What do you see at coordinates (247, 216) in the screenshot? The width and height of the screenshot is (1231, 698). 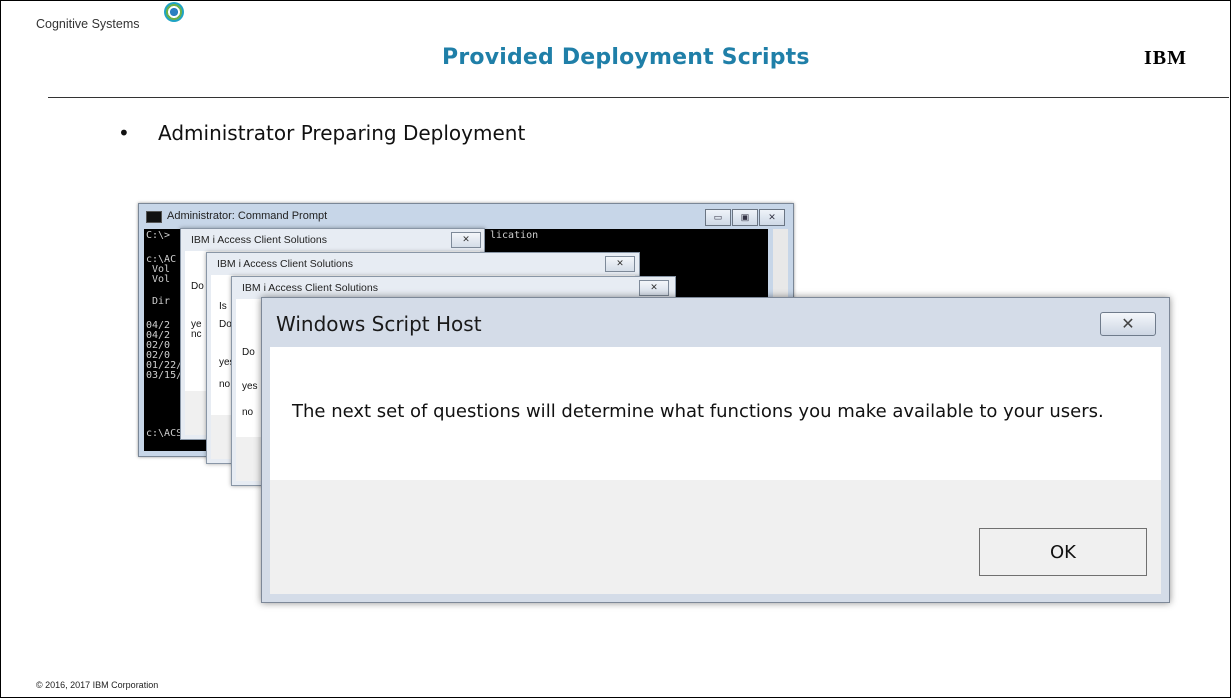 I see `cmd-title: Administrator: Command Prompt` at bounding box center [247, 216].